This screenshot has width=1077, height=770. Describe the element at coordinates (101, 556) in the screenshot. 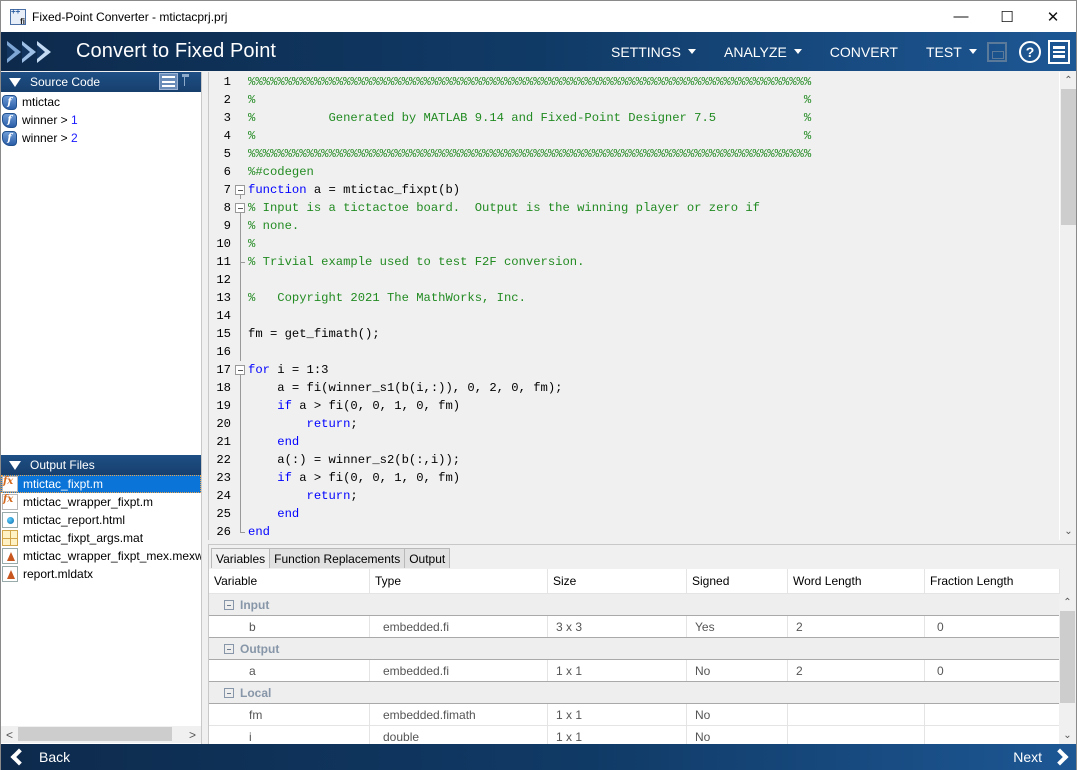

I see `output-file-item: mtictac_wrapper_fixpt_mex.mexw` at that location.